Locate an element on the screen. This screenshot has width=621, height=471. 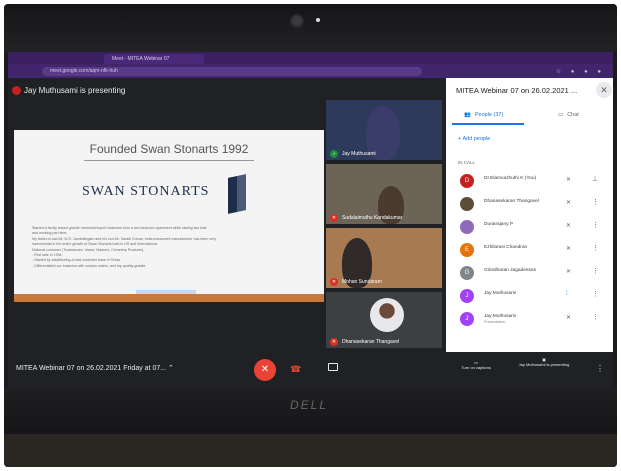
webcam is located at coordinates (297, 21).